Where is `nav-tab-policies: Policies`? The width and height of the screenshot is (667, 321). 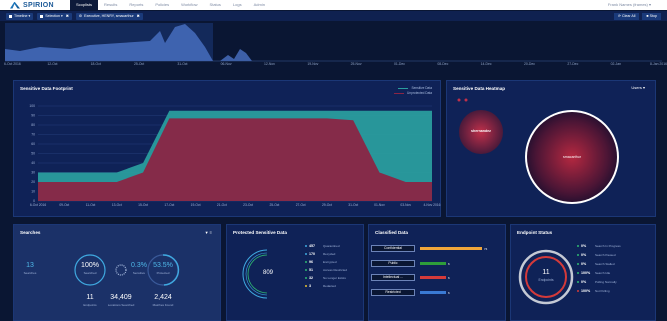
nav-tab-policies: Policies is located at coordinates (162, 5).